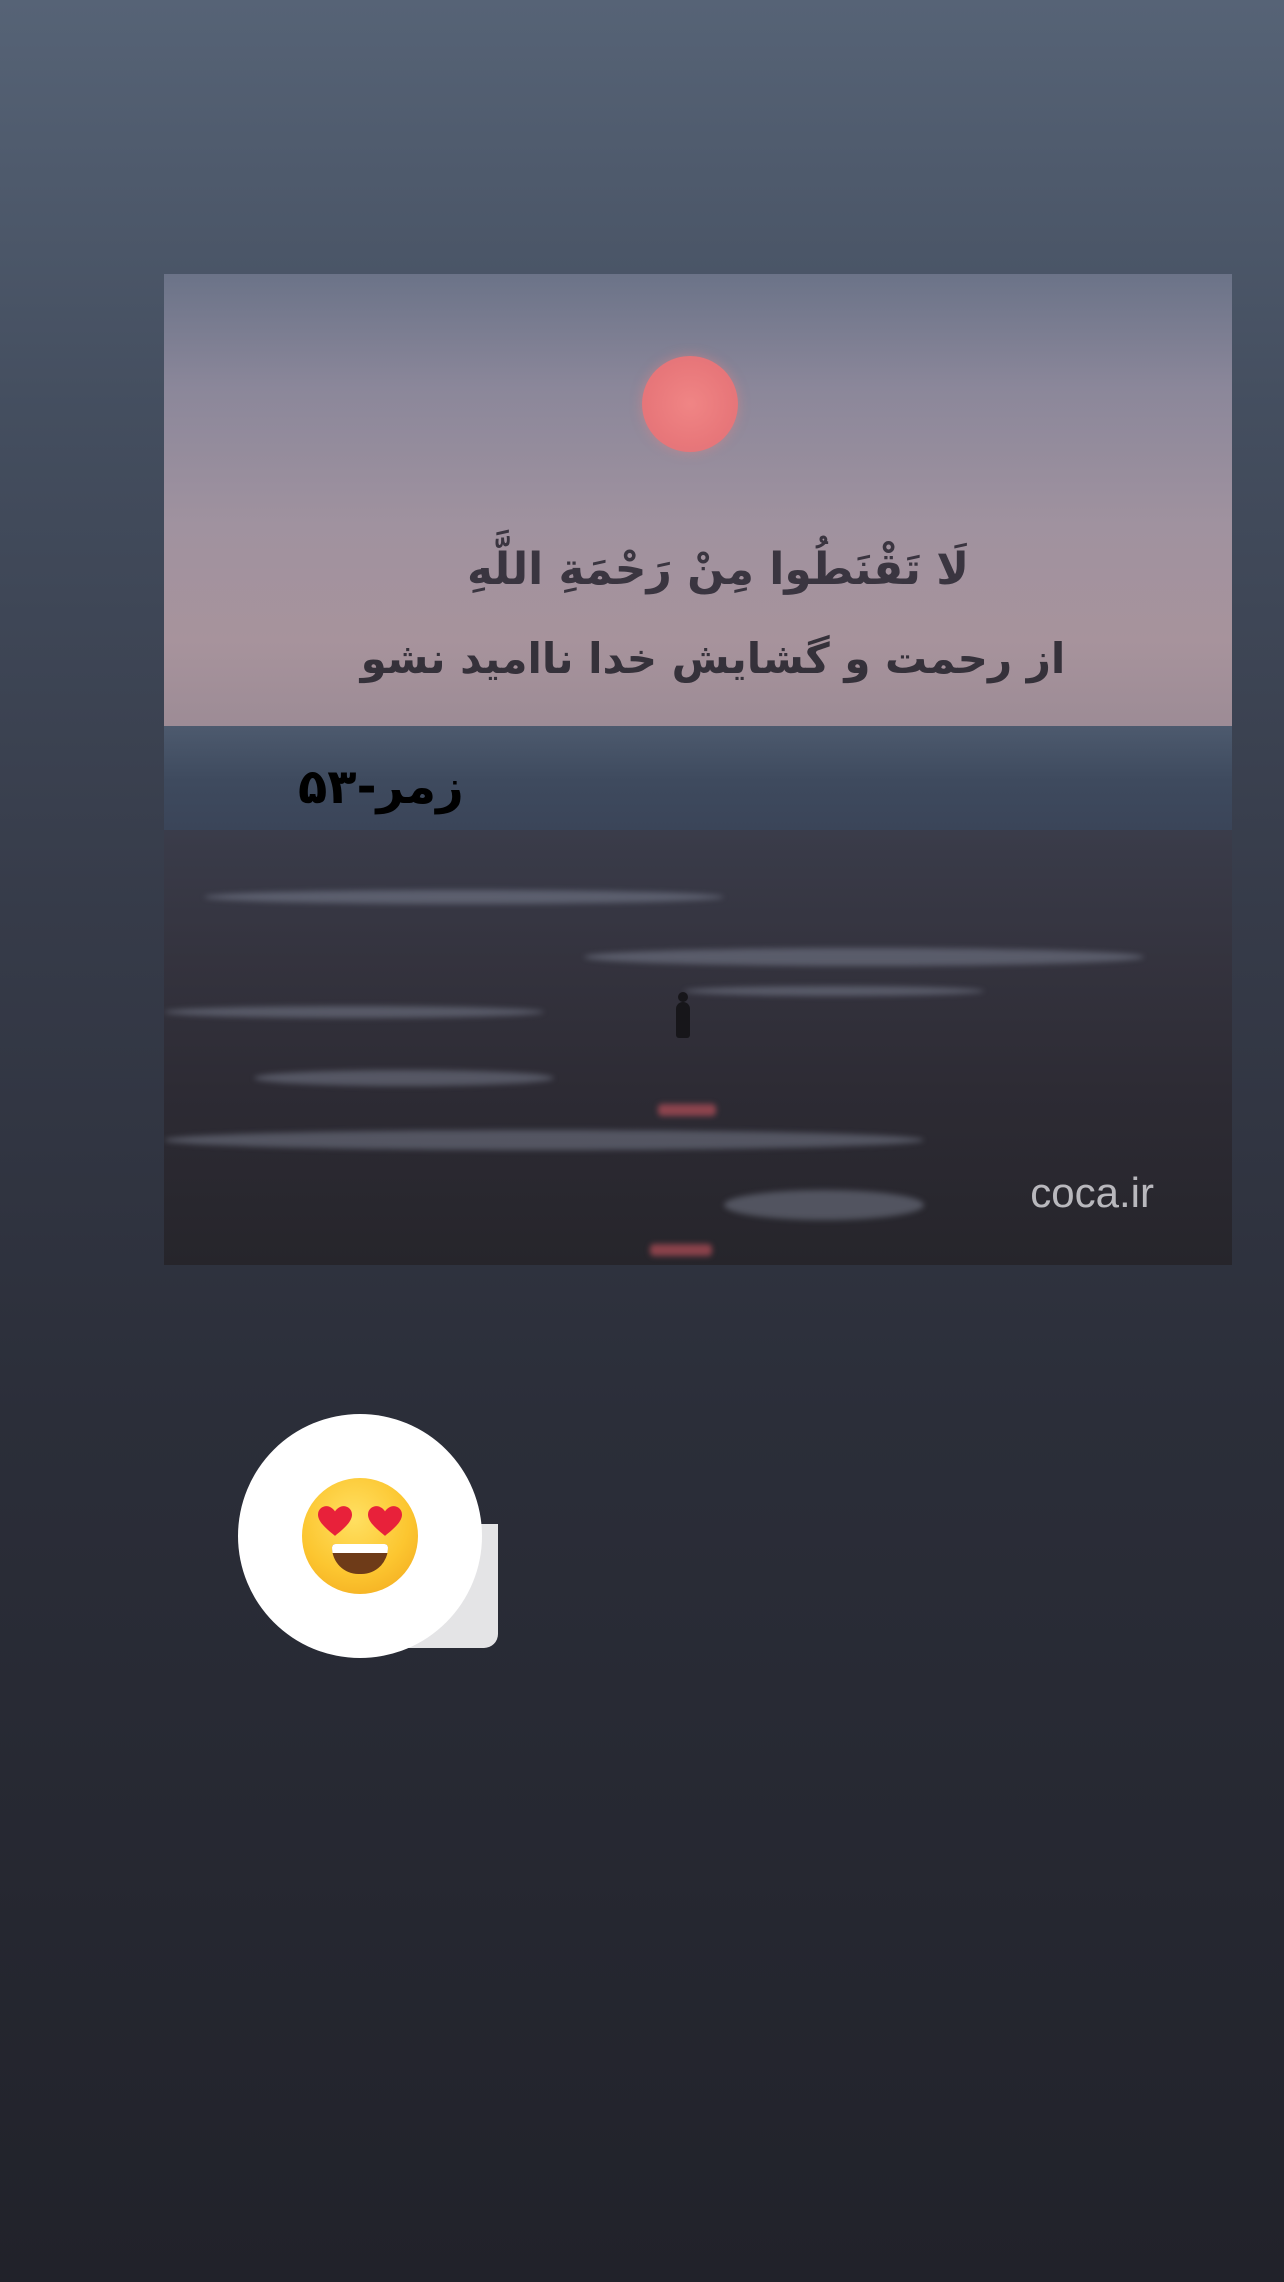 This screenshot has width=1284, height=2282. What do you see at coordinates (683, 1015) in the screenshot?
I see `walking-person-silhouette` at bounding box center [683, 1015].